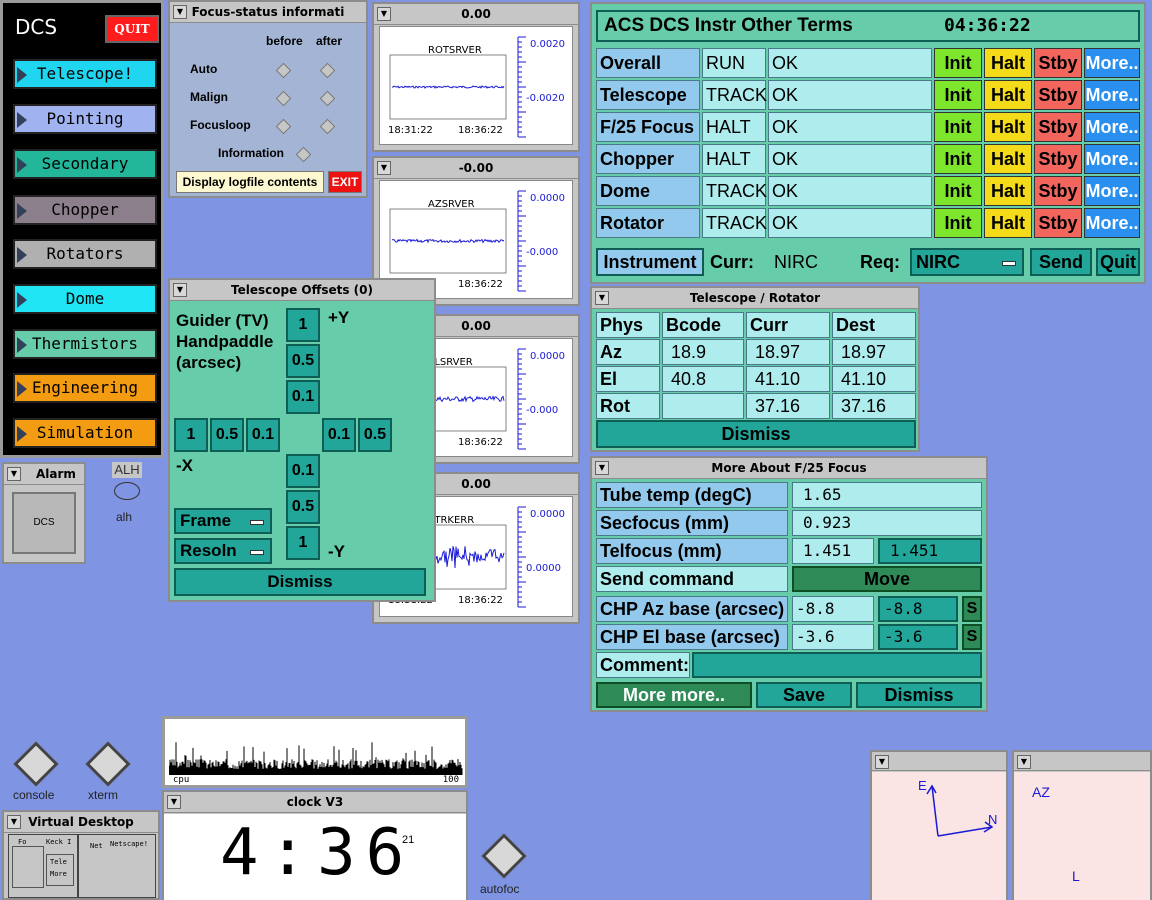 The image size is (1152, 900). I want to click on acs-chopper-stby-button: Stby, so click(1058, 159).